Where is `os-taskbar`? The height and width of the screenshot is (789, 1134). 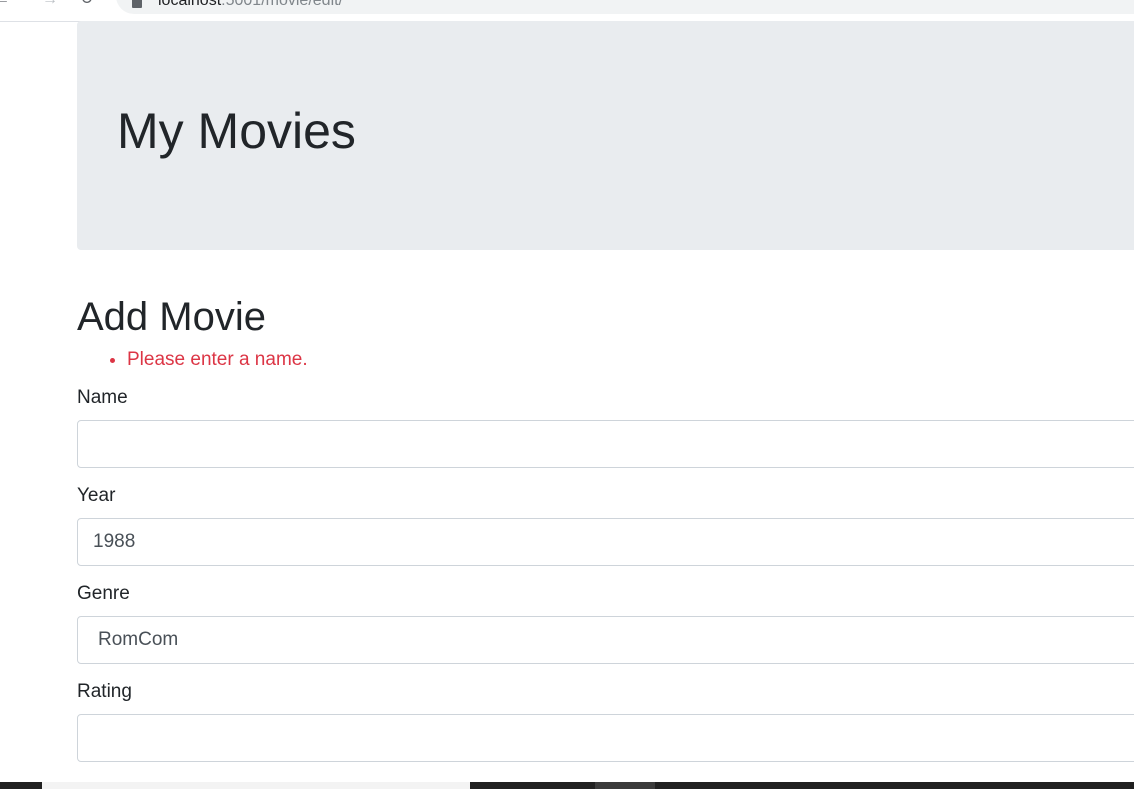 os-taskbar is located at coordinates (567, 785).